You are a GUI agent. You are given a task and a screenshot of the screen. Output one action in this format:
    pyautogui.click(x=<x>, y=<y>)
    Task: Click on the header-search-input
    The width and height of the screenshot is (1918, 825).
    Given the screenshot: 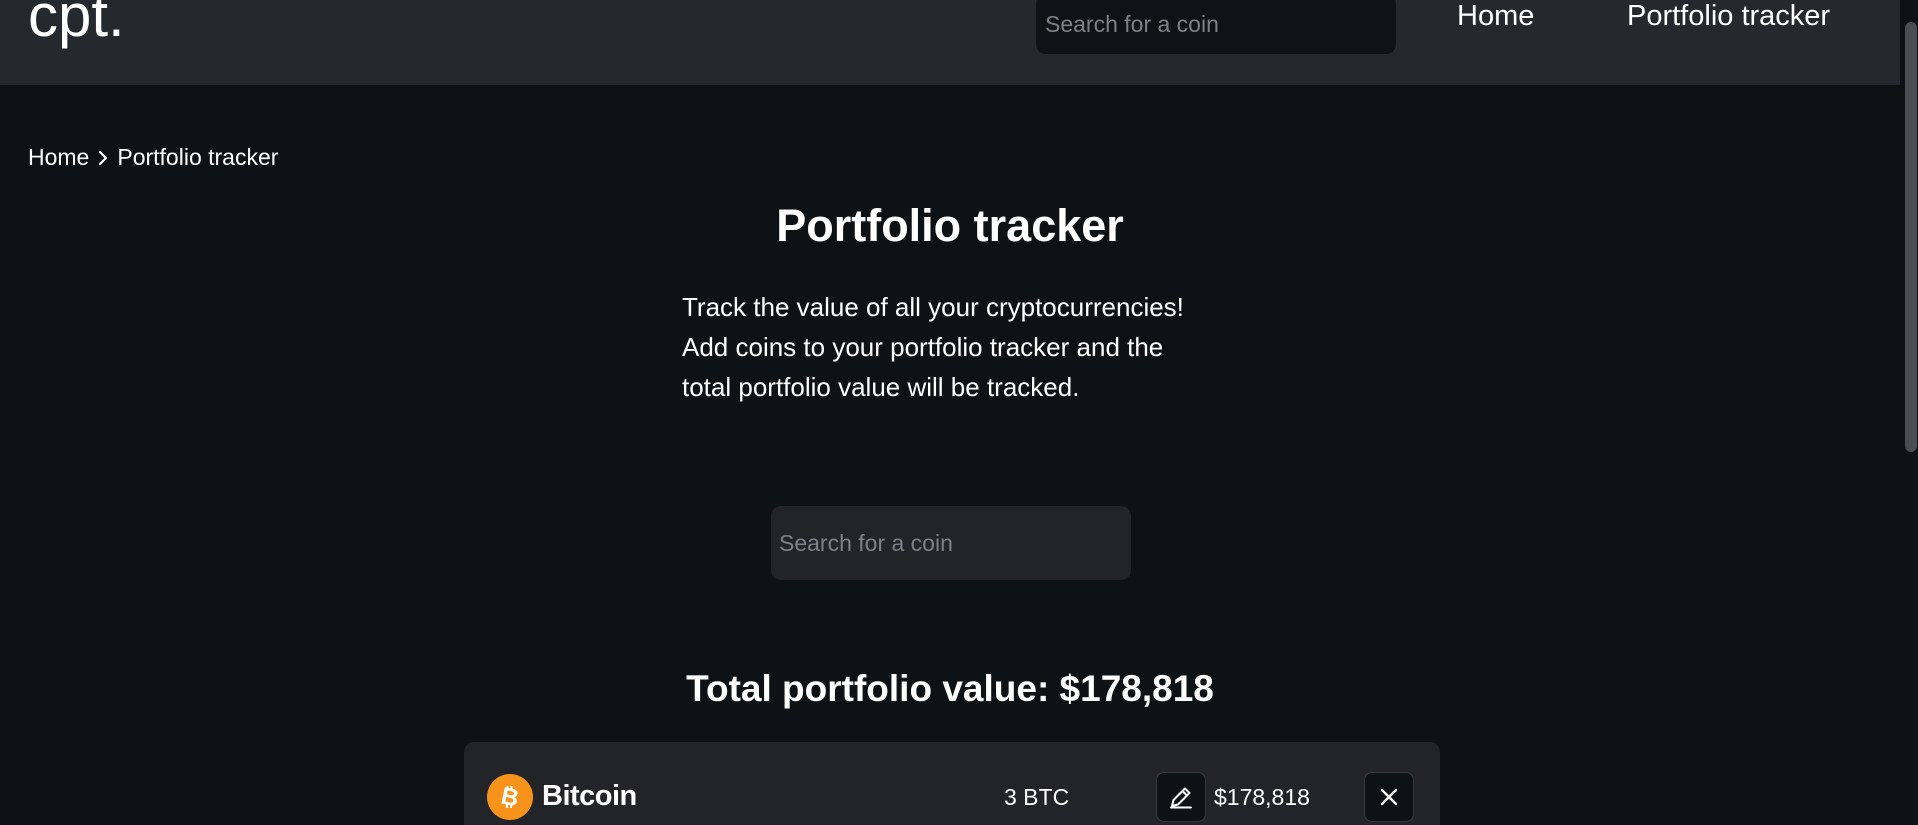 What is the action you would take?
    pyautogui.click(x=1216, y=27)
    